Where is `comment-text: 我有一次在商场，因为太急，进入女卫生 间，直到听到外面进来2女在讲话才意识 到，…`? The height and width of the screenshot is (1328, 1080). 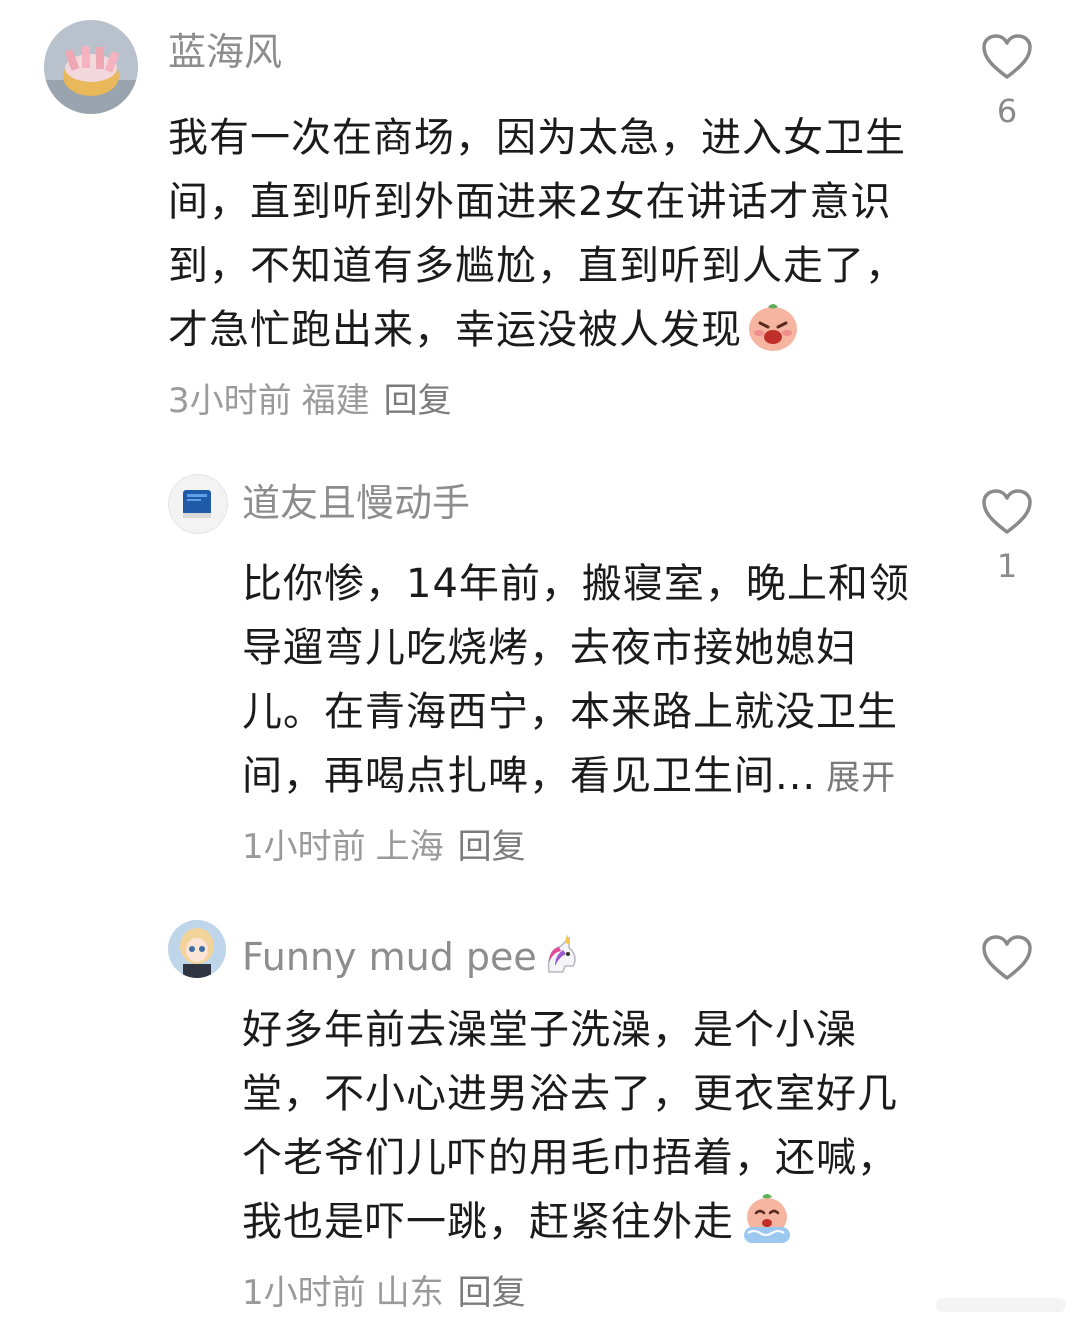 comment-text: 我有一次在商场，因为太急，进入女卫生 间，直到听到外面进来2女在讲话才意识 到，… is located at coordinates (537, 234).